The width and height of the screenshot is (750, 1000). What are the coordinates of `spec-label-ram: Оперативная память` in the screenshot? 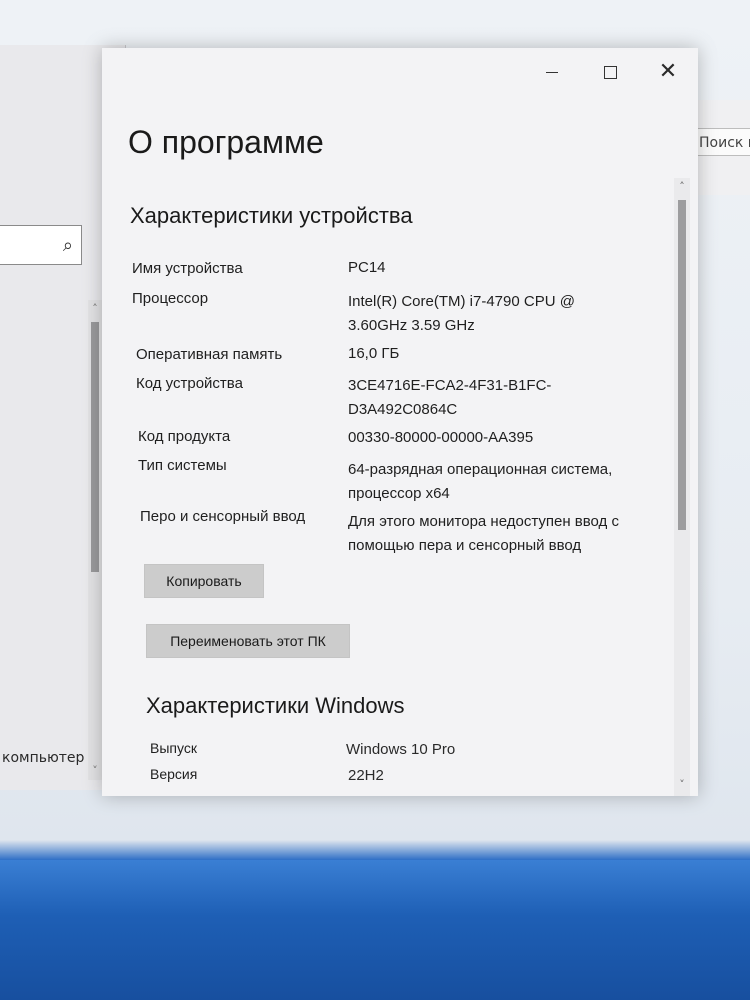 It's located at (209, 354).